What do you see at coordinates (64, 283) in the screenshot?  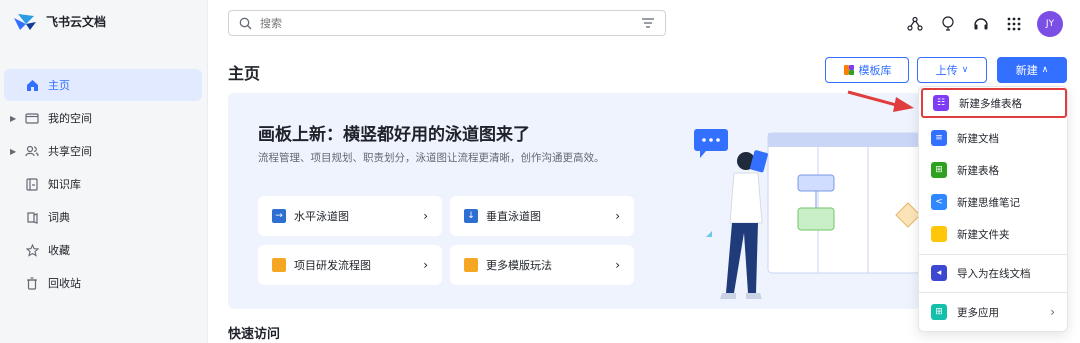 I see `sidebar-item-label: 回收站` at bounding box center [64, 283].